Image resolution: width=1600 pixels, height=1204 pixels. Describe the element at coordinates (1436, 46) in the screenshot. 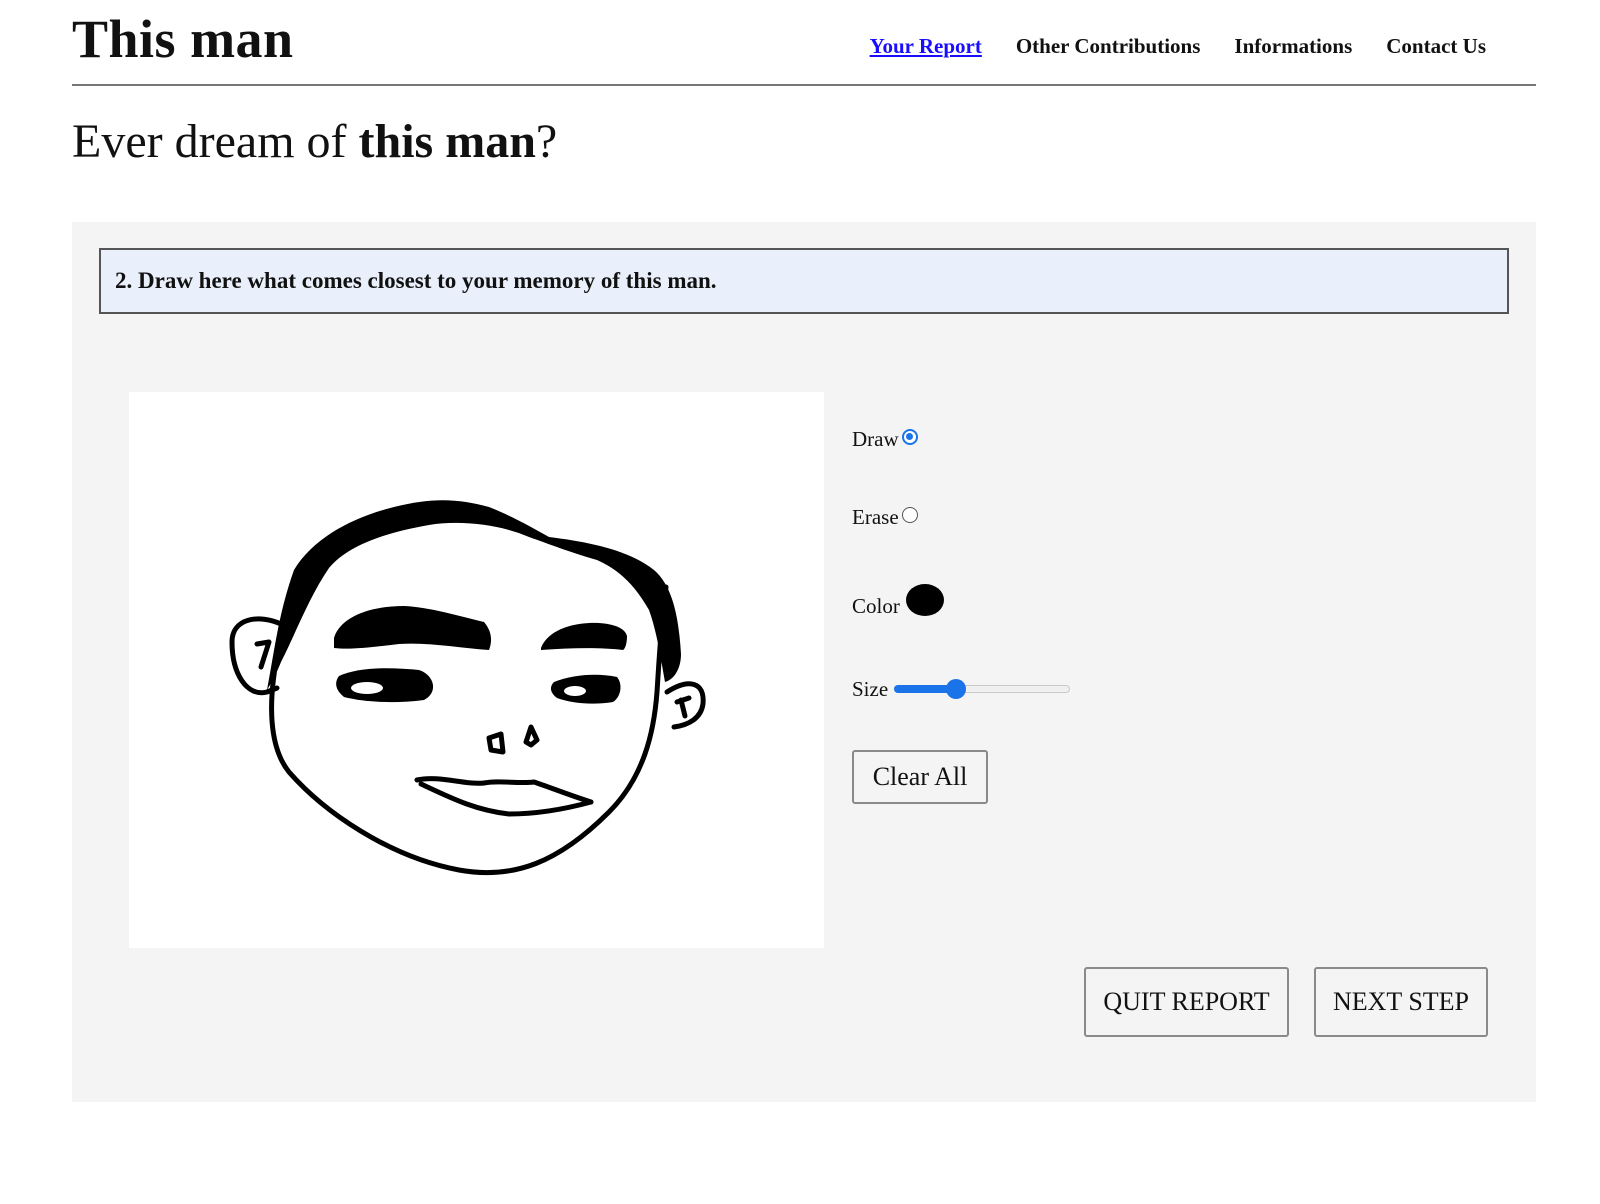

I see `nav-contact-us: Contact Us` at that location.